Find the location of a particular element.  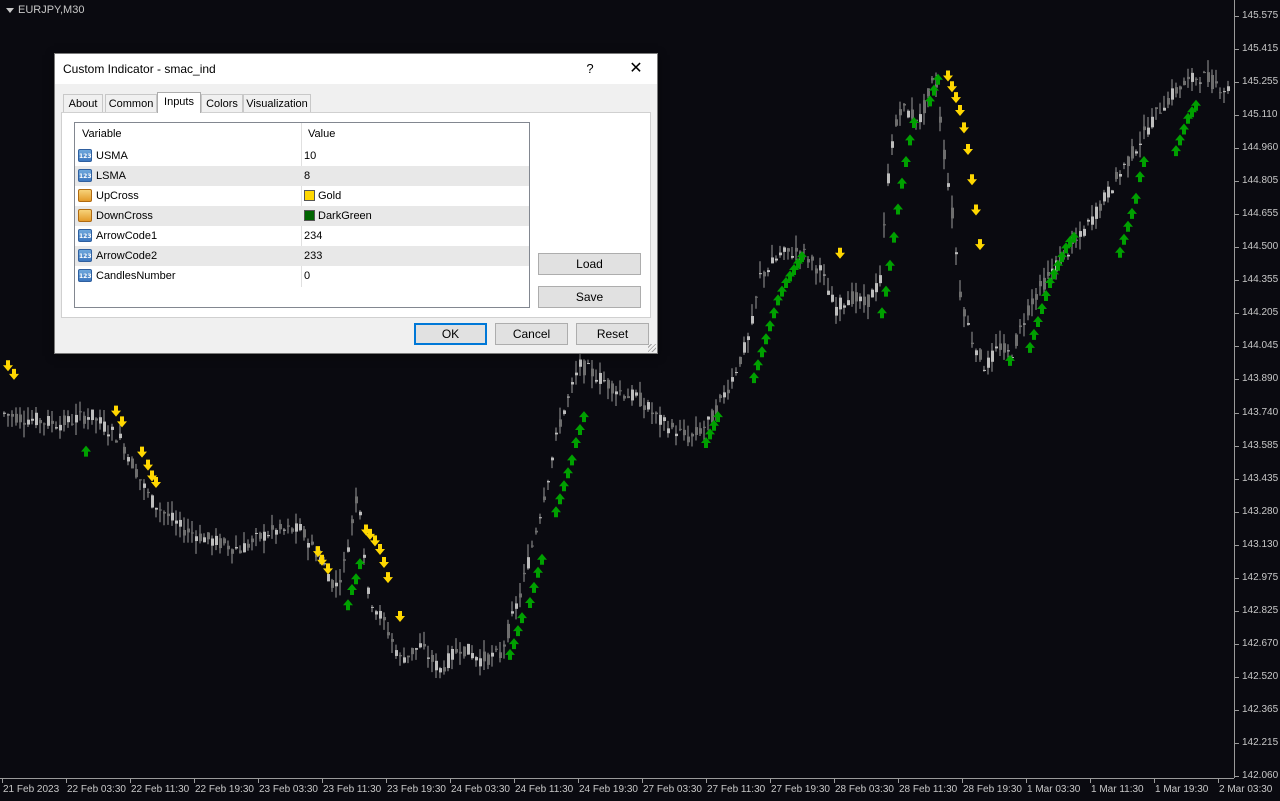

tab-common: Common is located at coordinates (131, 103).